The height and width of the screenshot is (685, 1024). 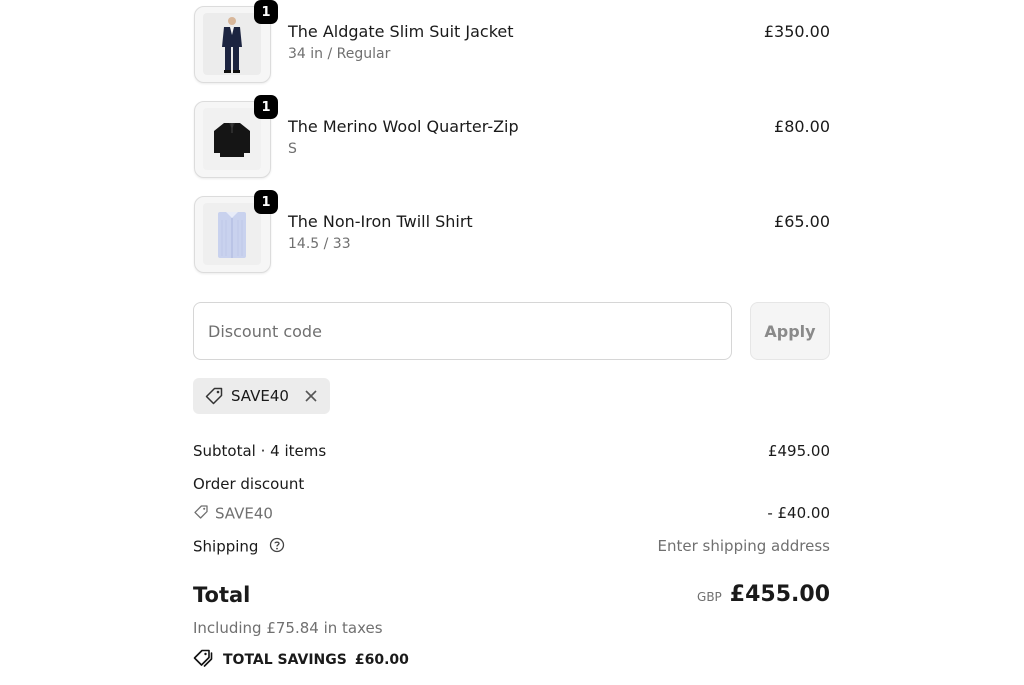 I want to click on subtotal-row: Subtotal · 4 items £495.00, so click(x=511, y=451).